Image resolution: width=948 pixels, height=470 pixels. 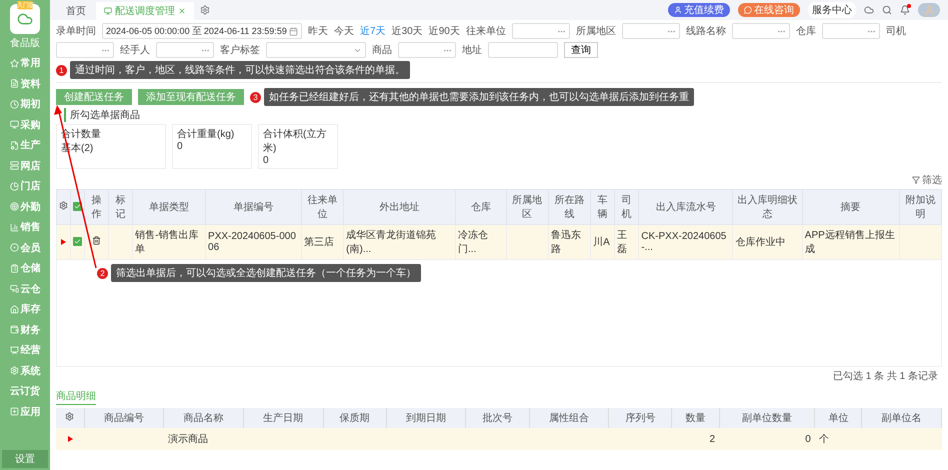 I want to click on sidebar-label: 云仓, so click(x=30, y=289).